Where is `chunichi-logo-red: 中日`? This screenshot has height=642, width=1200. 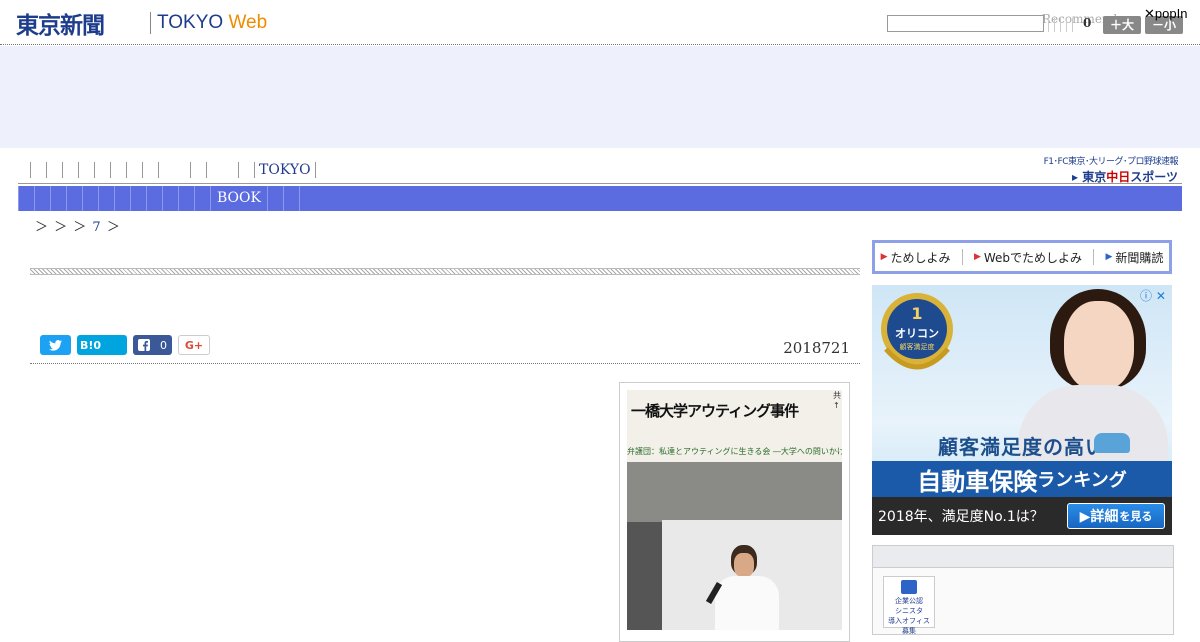 chunichi-logo-red: 中日 is located at coordinates (1118, 177).